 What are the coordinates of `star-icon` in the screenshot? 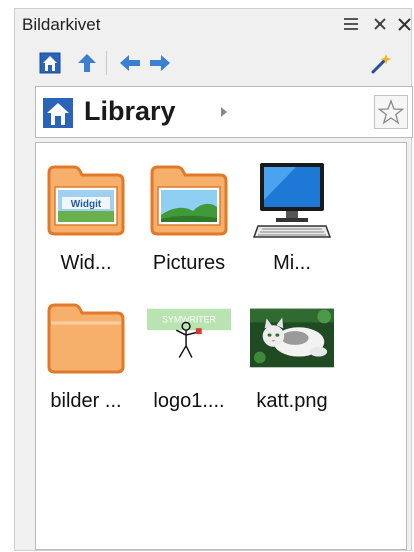 It's located at (391, 112).